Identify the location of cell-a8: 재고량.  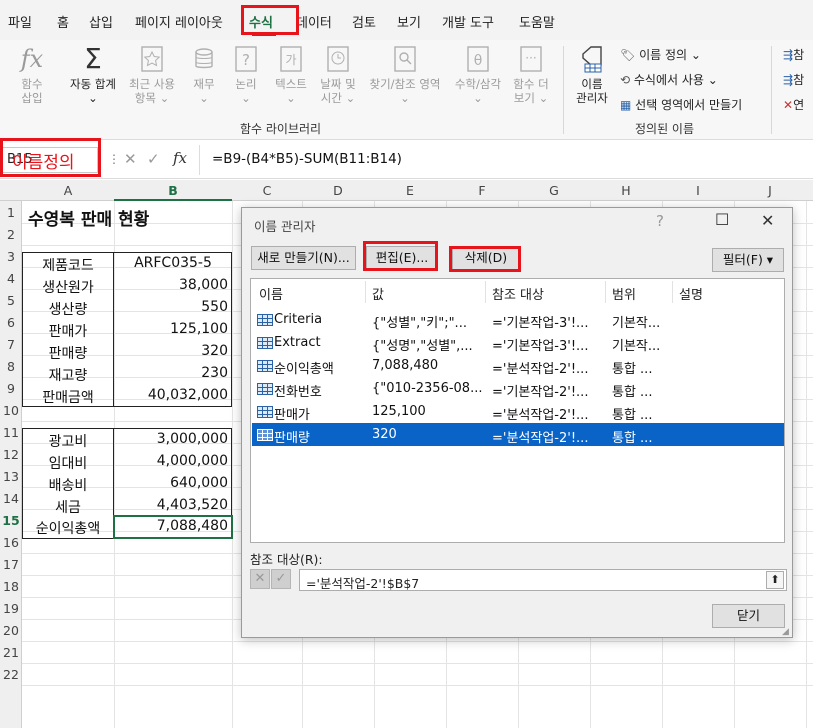
(68, 375).